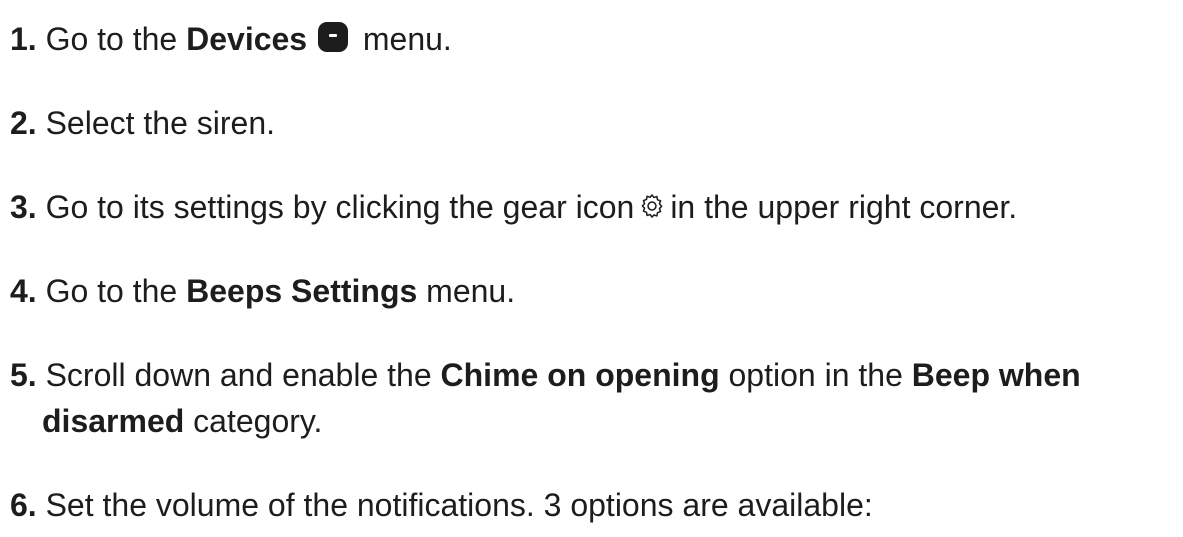  Describe the element at coordinates (23, 207) in the screenshot. I see `step-number: 3.` at that location.